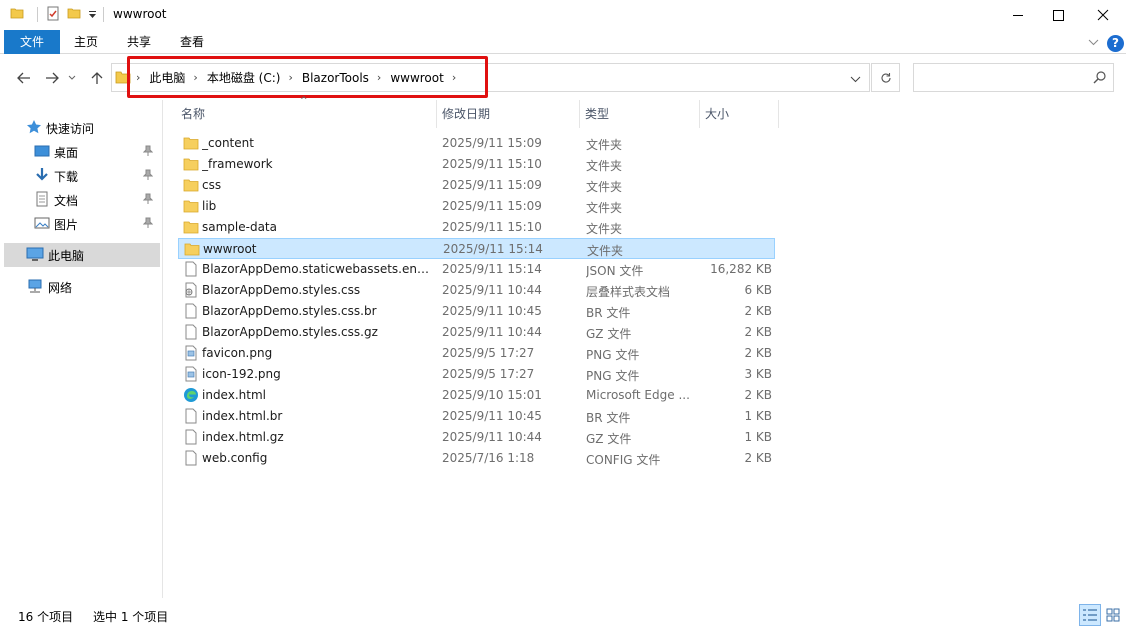 The image size is (1126, 630). I want to click on file-size: 16,282 KB, so click(741, 269).